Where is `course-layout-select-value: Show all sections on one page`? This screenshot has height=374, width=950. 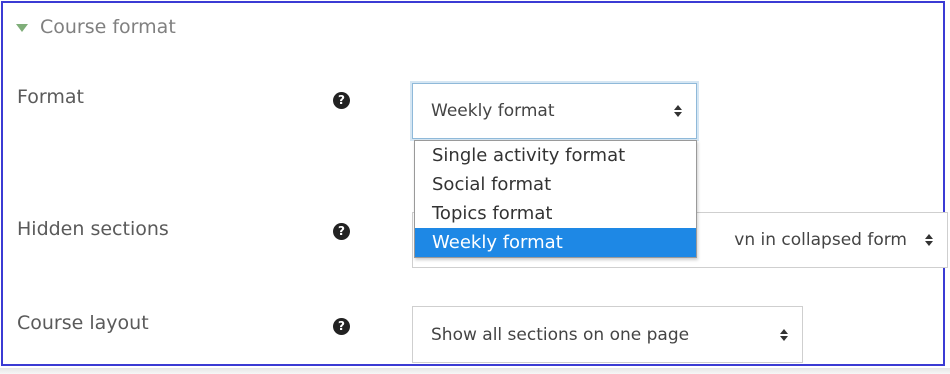 course-layout-select-value: Show all sections on one page is located at coordinates (560, 334).